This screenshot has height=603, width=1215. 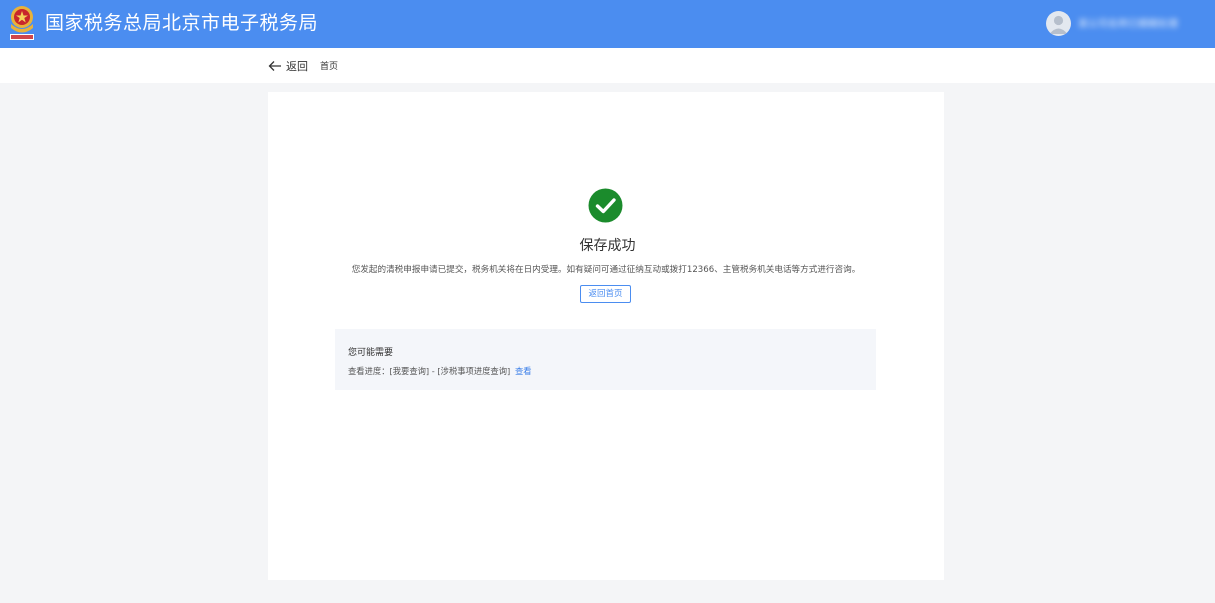 I want to click on arrow-left-icon, so click(x=274, y=66).